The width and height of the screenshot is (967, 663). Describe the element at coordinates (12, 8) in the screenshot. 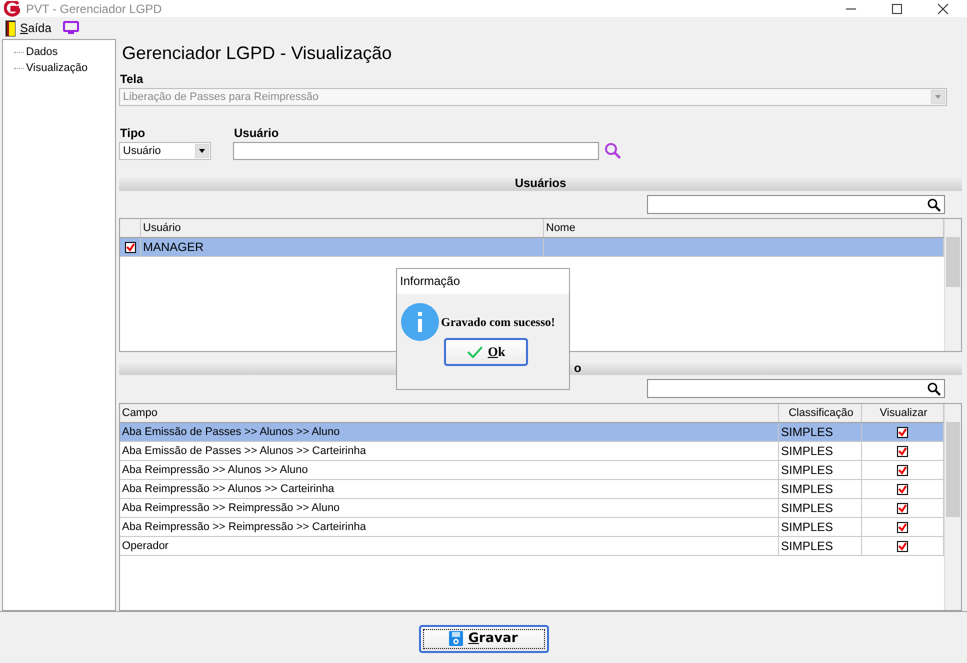

I see `app-logo-icon` at that location.